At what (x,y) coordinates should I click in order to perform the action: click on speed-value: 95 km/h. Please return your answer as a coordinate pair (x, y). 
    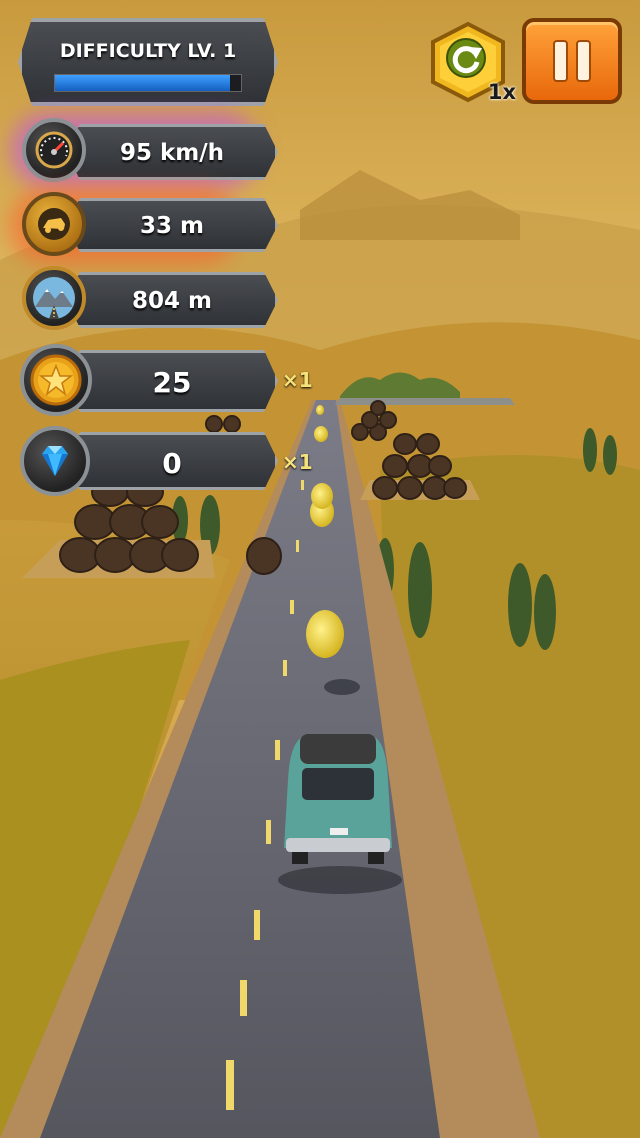
    Looking at the image, I should click on (172, 153).